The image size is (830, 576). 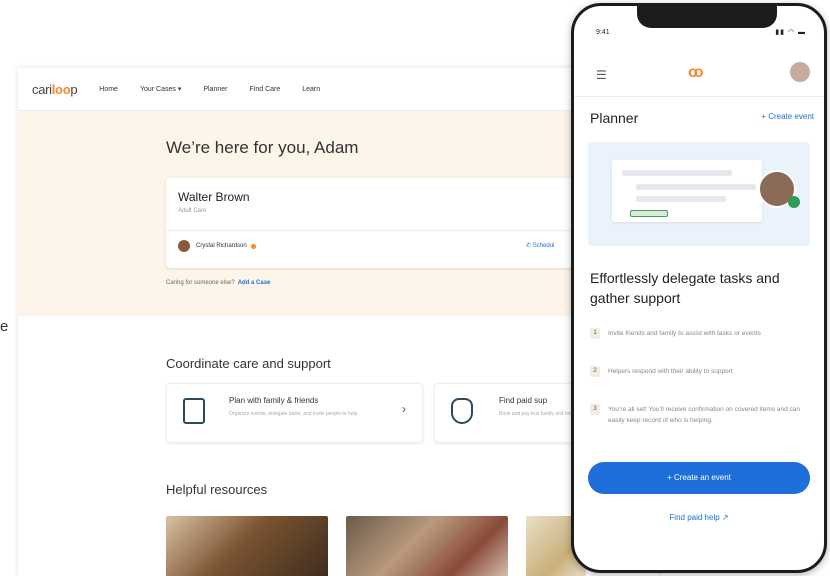 What do you see at coordinates (214, 197) in the screenshot?
I see `case-name: Walter Brown` at bounding box center [214, 197].